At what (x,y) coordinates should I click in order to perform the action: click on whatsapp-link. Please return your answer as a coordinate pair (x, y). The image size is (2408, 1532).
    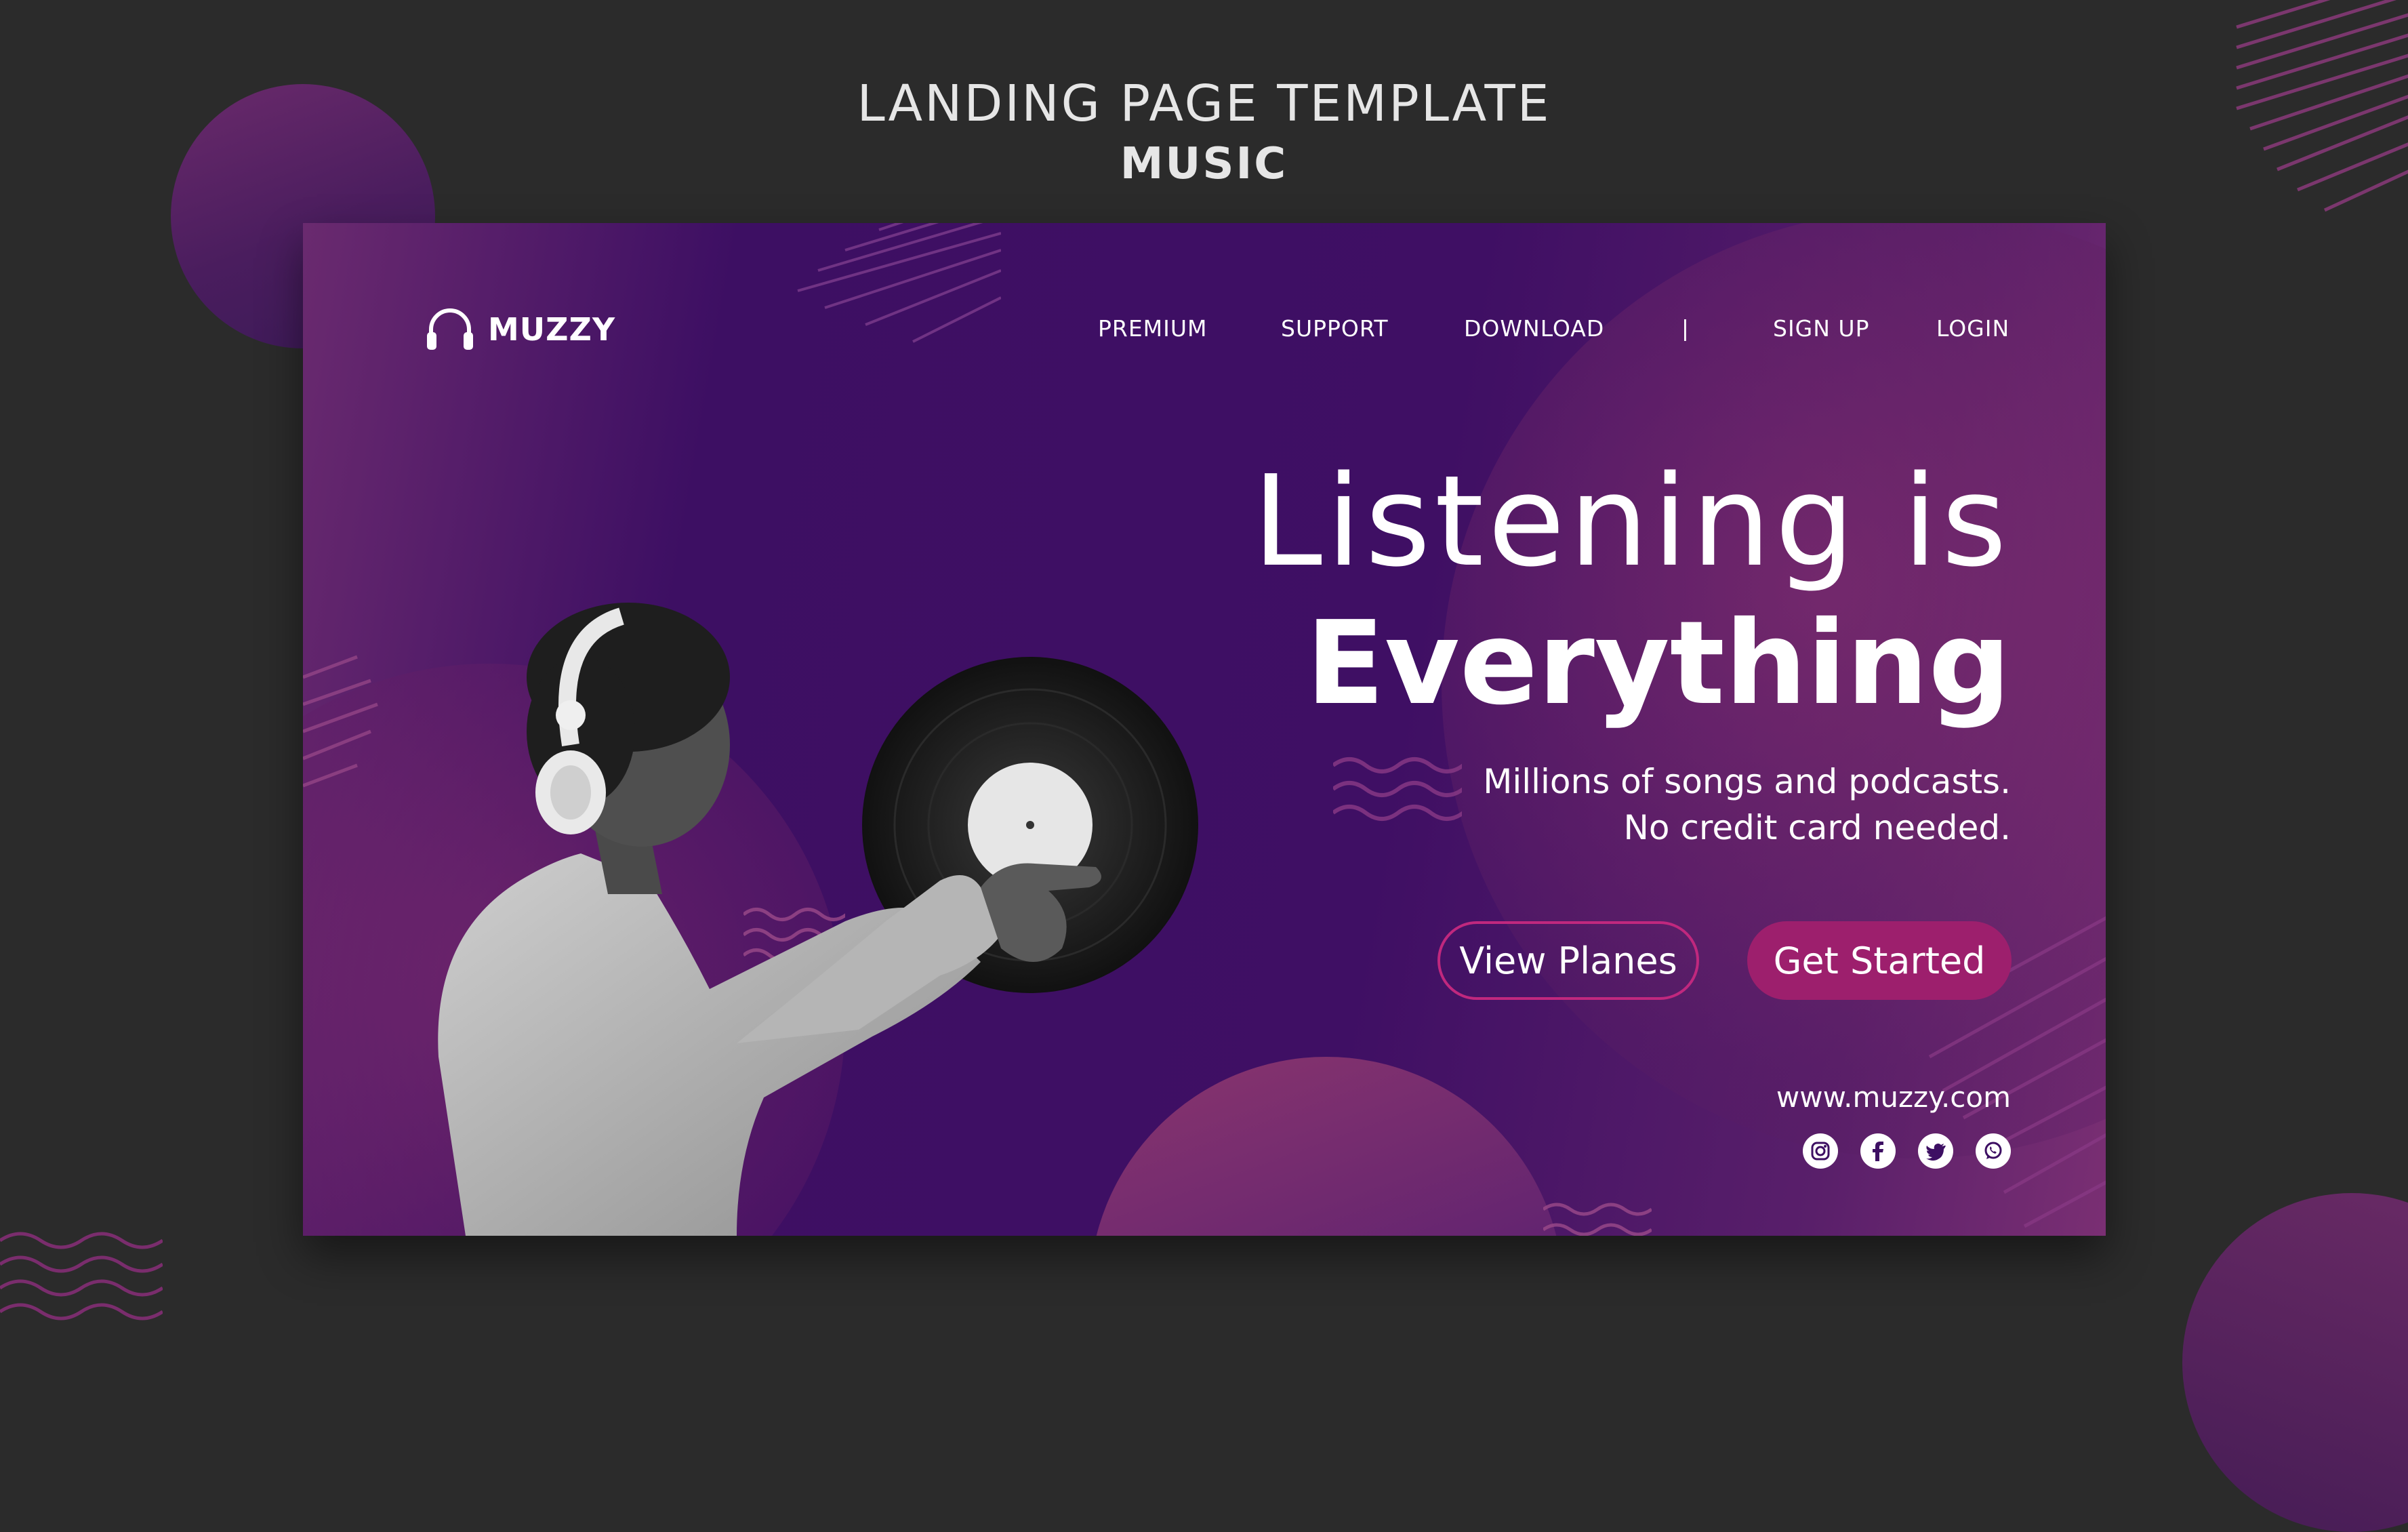
    Looking at the image, I should click on (1993, 1151).